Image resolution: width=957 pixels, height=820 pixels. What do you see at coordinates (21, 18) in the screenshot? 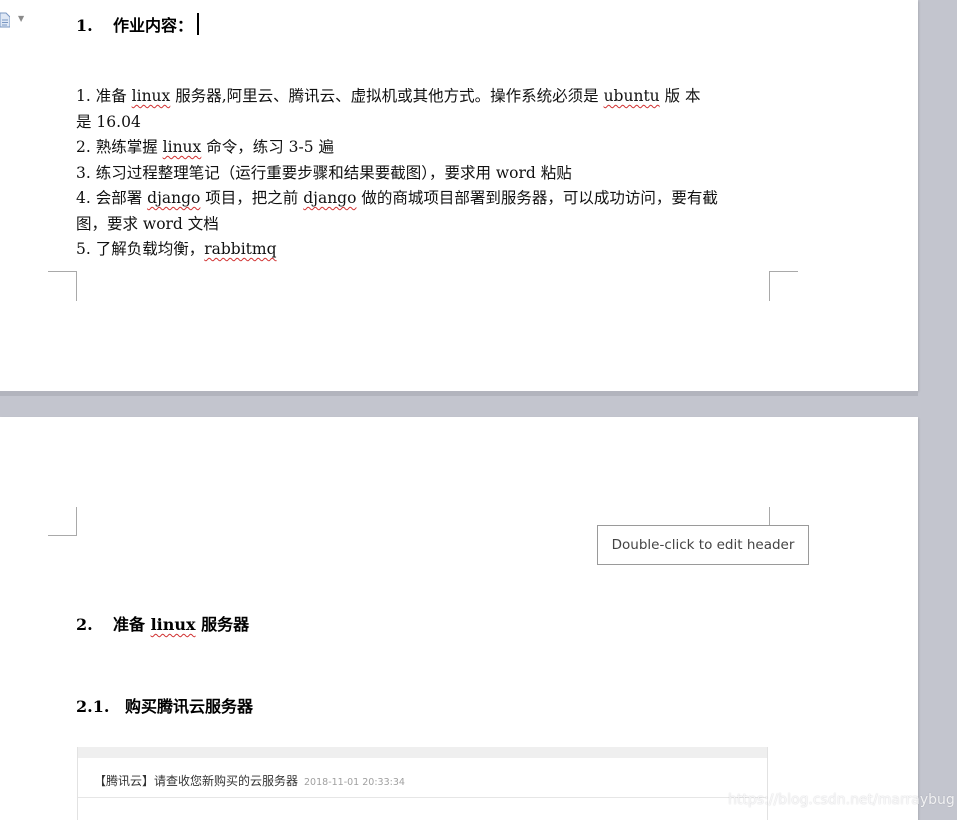
I see `chevron-down-icon: ▼` at bounding box center [21, 18].